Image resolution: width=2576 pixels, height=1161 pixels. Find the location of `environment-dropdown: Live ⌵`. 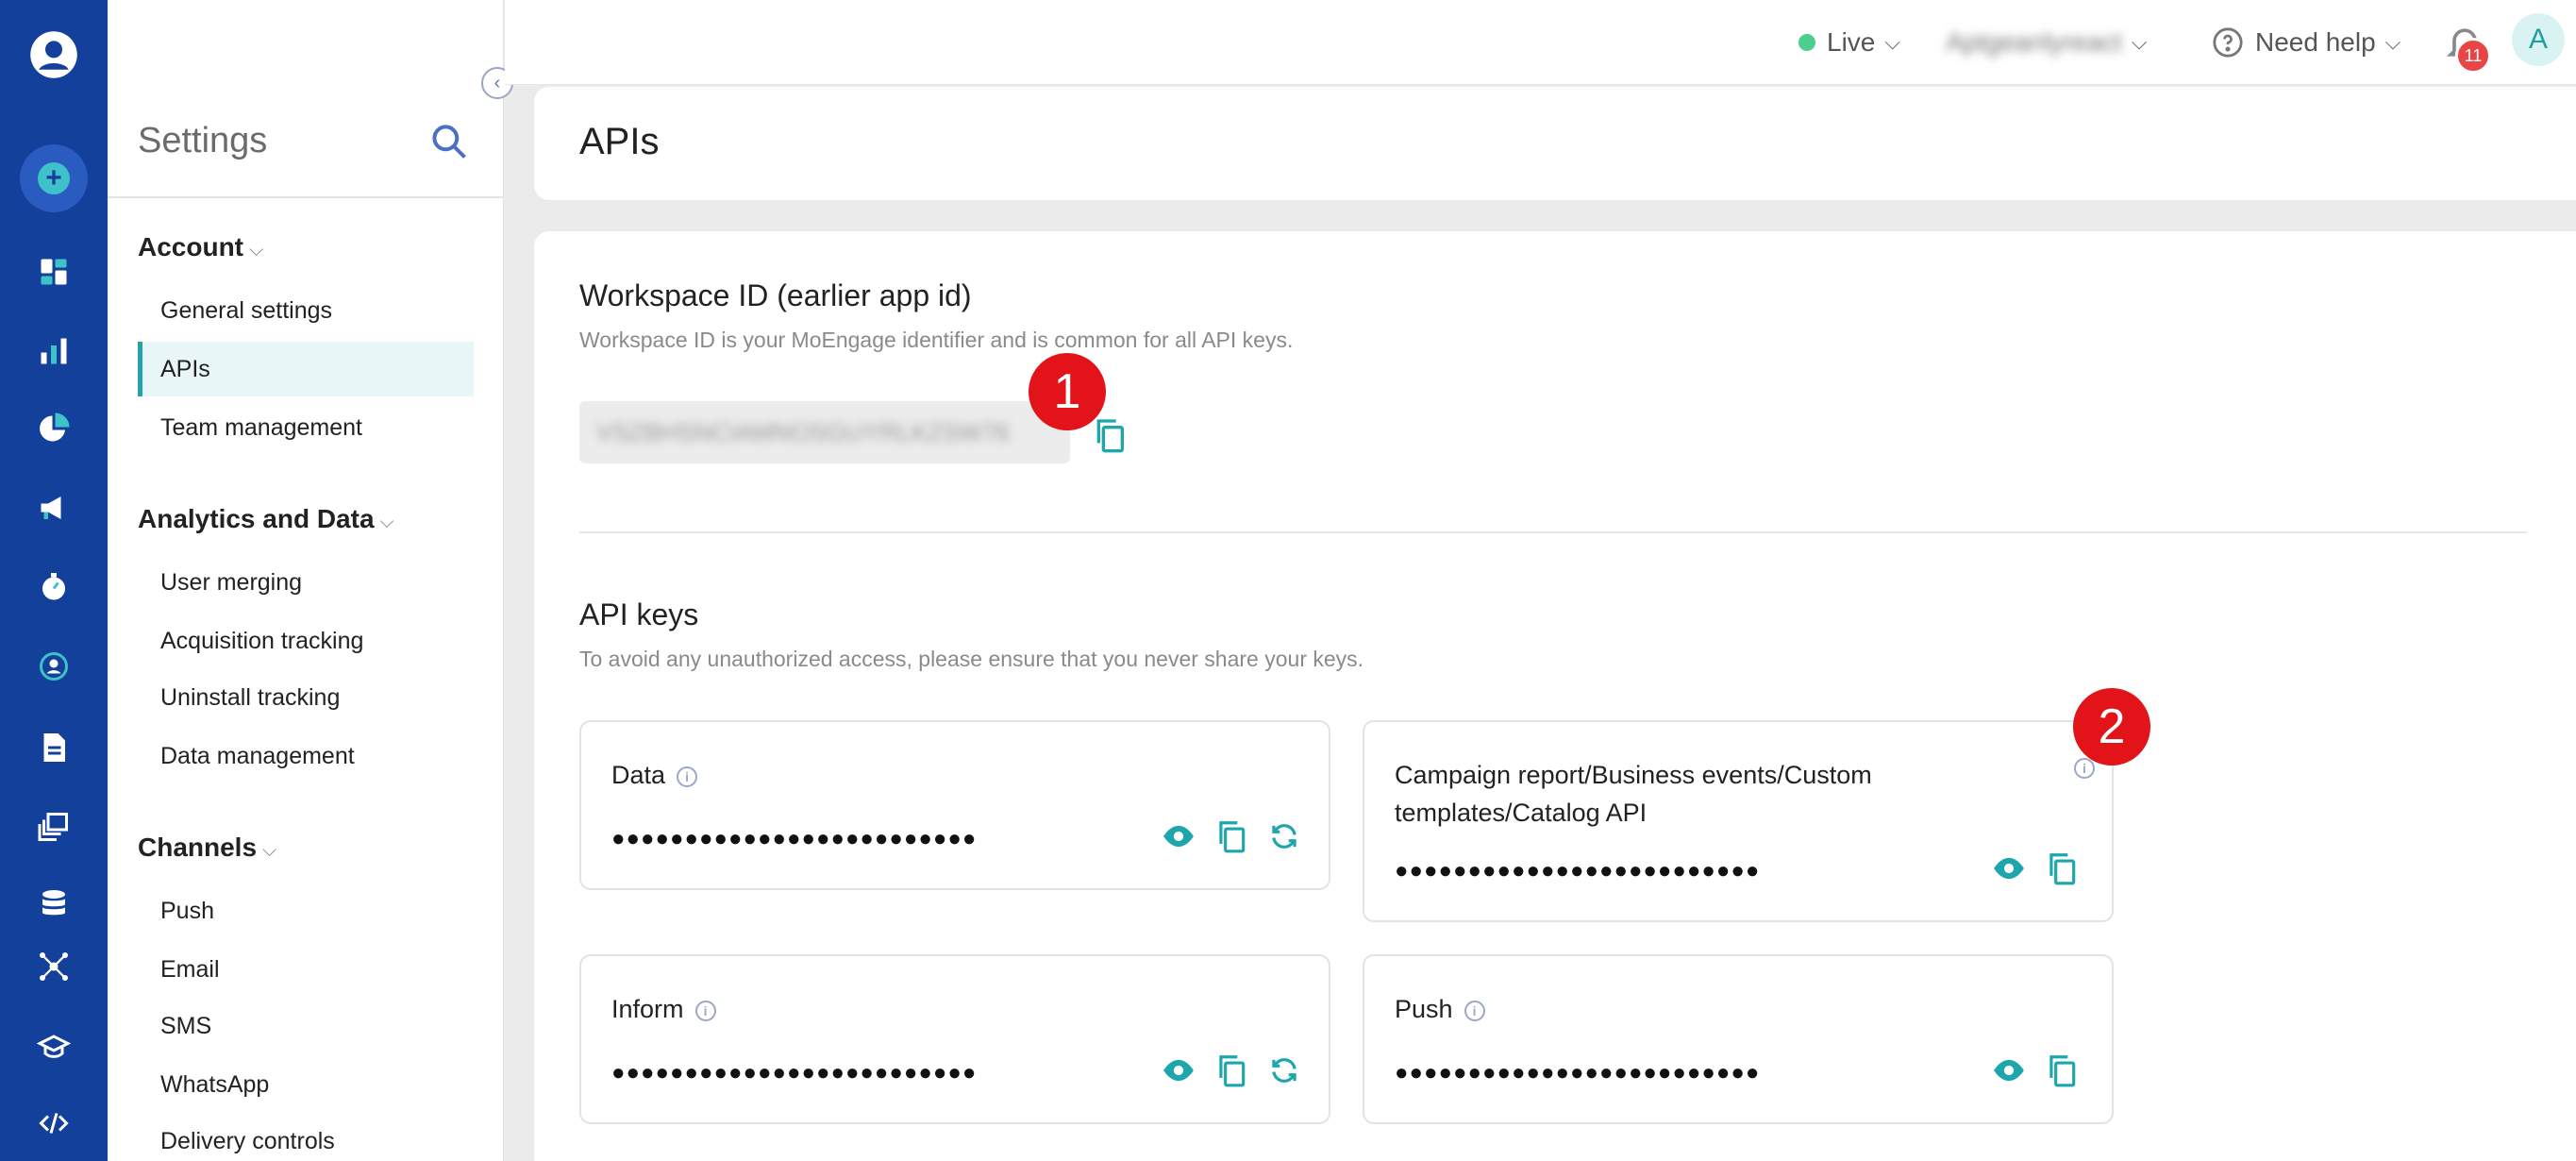

environment-dropdown: Live ⌵ is located at coordinates (1849, 42).